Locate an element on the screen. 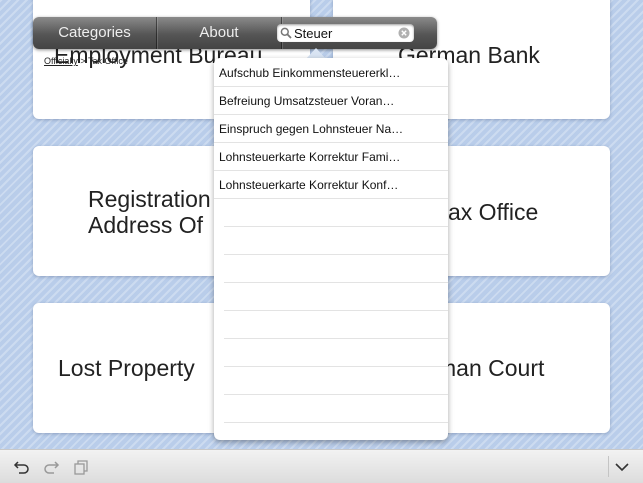 The image size is (643, 483). search-input is located at coordinates (344, 33).